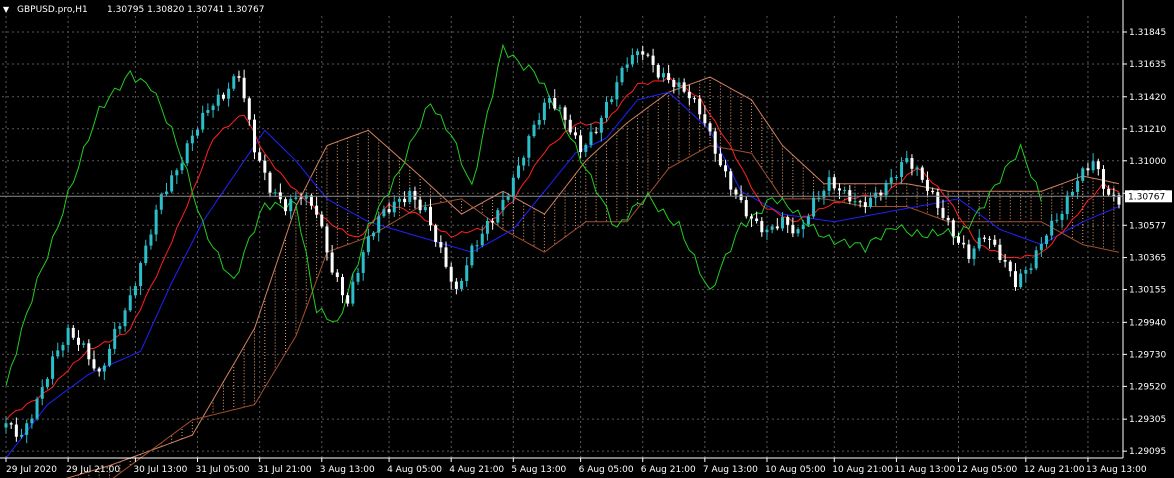 The height and width of the screenshot is (478, 1174). Describe the element at coordinates (1147, 291) in the screenshot. I see `y-tick-label: 1.30155` at that location.